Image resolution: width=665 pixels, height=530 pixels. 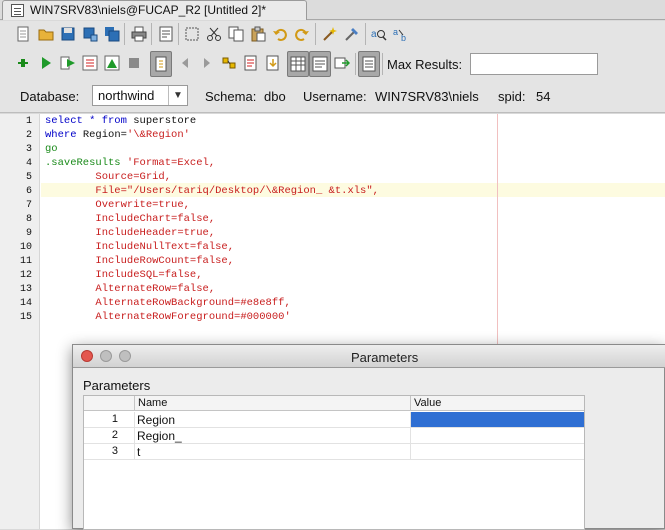 What do you see at coordinates (106, 356) in the screenshot?
I see `minimize-button` at bounding box center [106, 356].